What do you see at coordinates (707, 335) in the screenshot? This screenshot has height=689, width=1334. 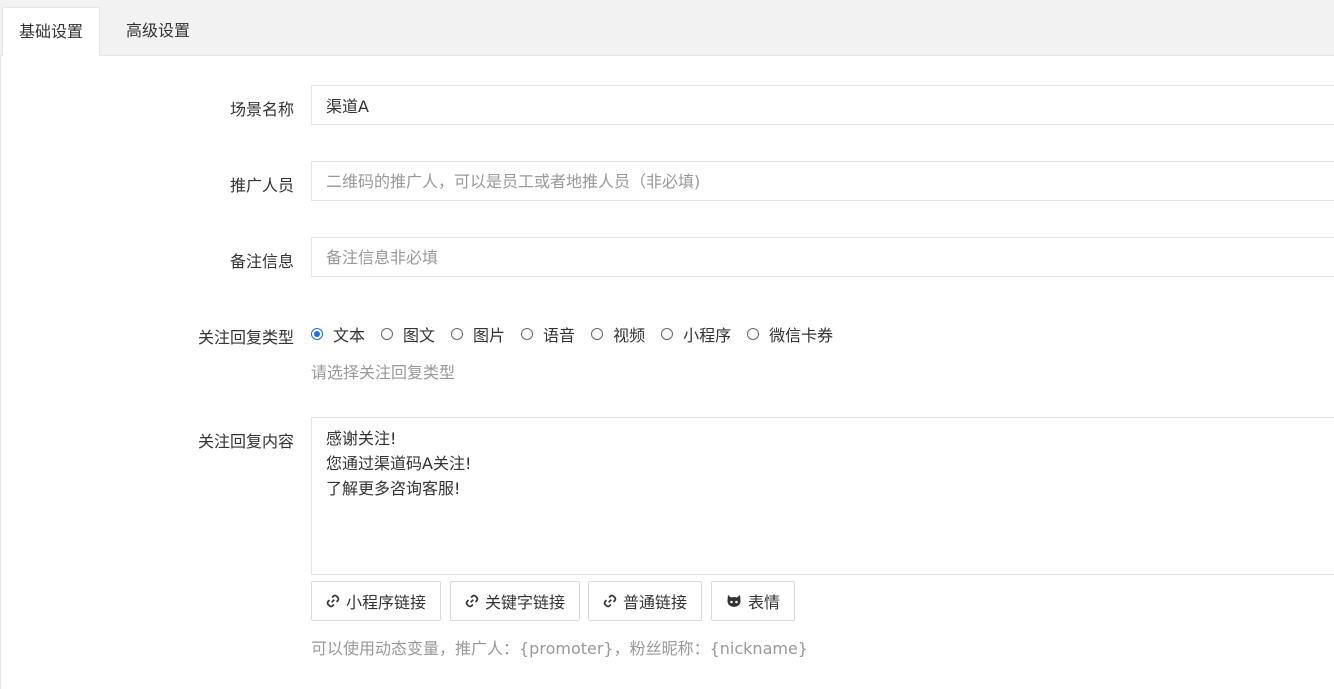 I see `radio-label: 小程序` at bounding box center [707, 335].